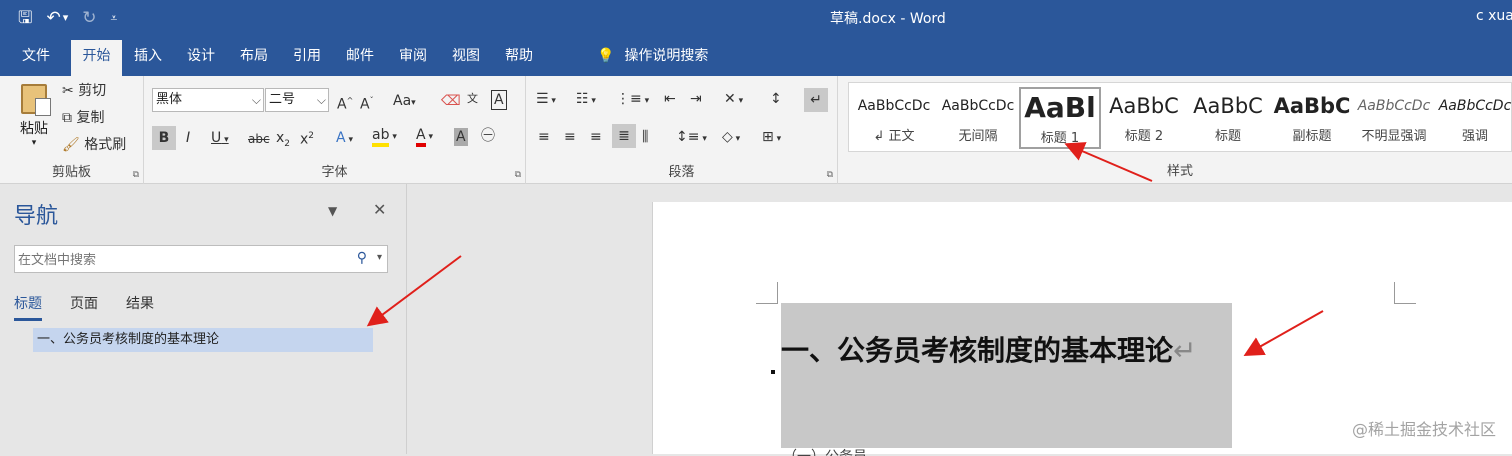 Image resolution: width=1512 pixels, height=456 pixels. Describe the element at coordinates (208, 100) in the screenshot. I see `font-name-combo: 黑体 ⌵` at that location.